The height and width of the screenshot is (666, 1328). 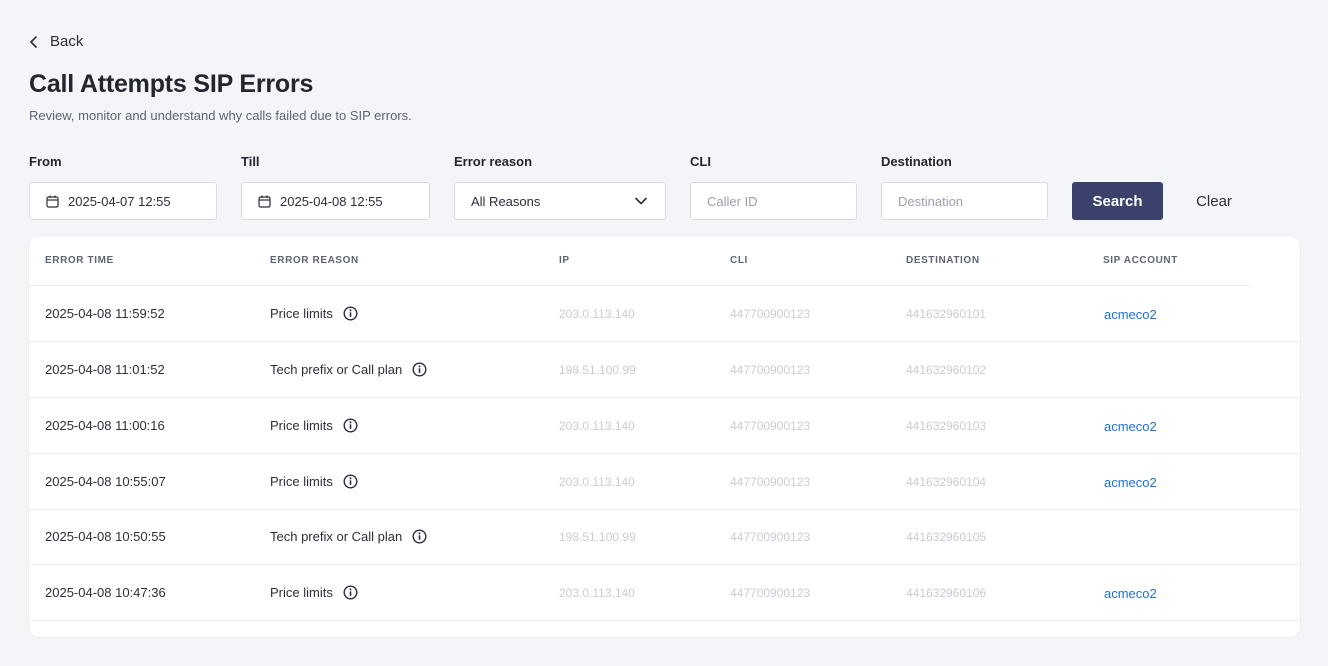 What do you see at coordinates (943, 260) in the screenshot?
I see `header-destination: DESTINATION` at bounding box center [943, 260].